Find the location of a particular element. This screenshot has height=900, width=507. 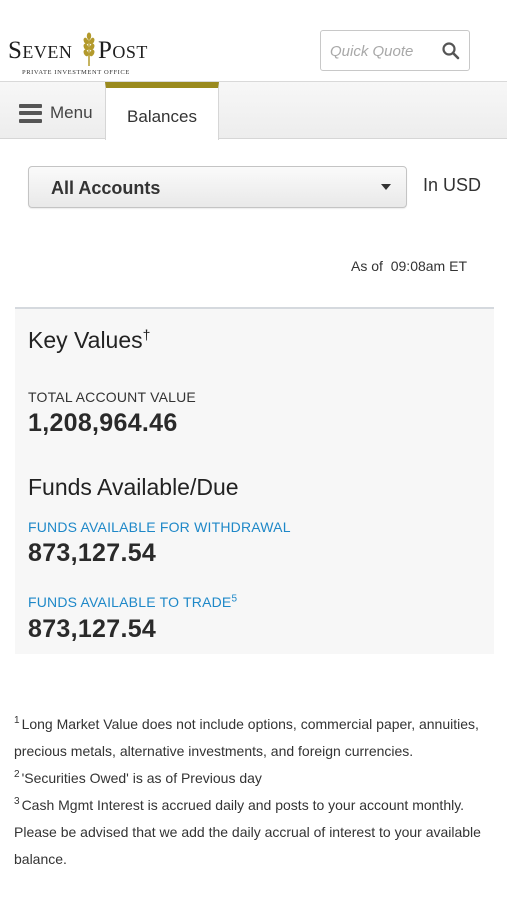

footnote-ref-5: 5 is located at coordinates (234, 599).